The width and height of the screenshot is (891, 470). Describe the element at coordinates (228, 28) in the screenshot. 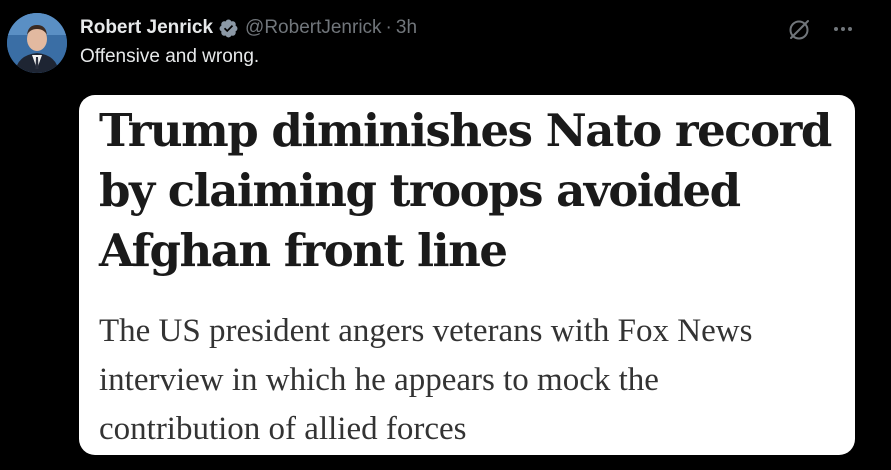

I see `verified-badge-icon` at that location.